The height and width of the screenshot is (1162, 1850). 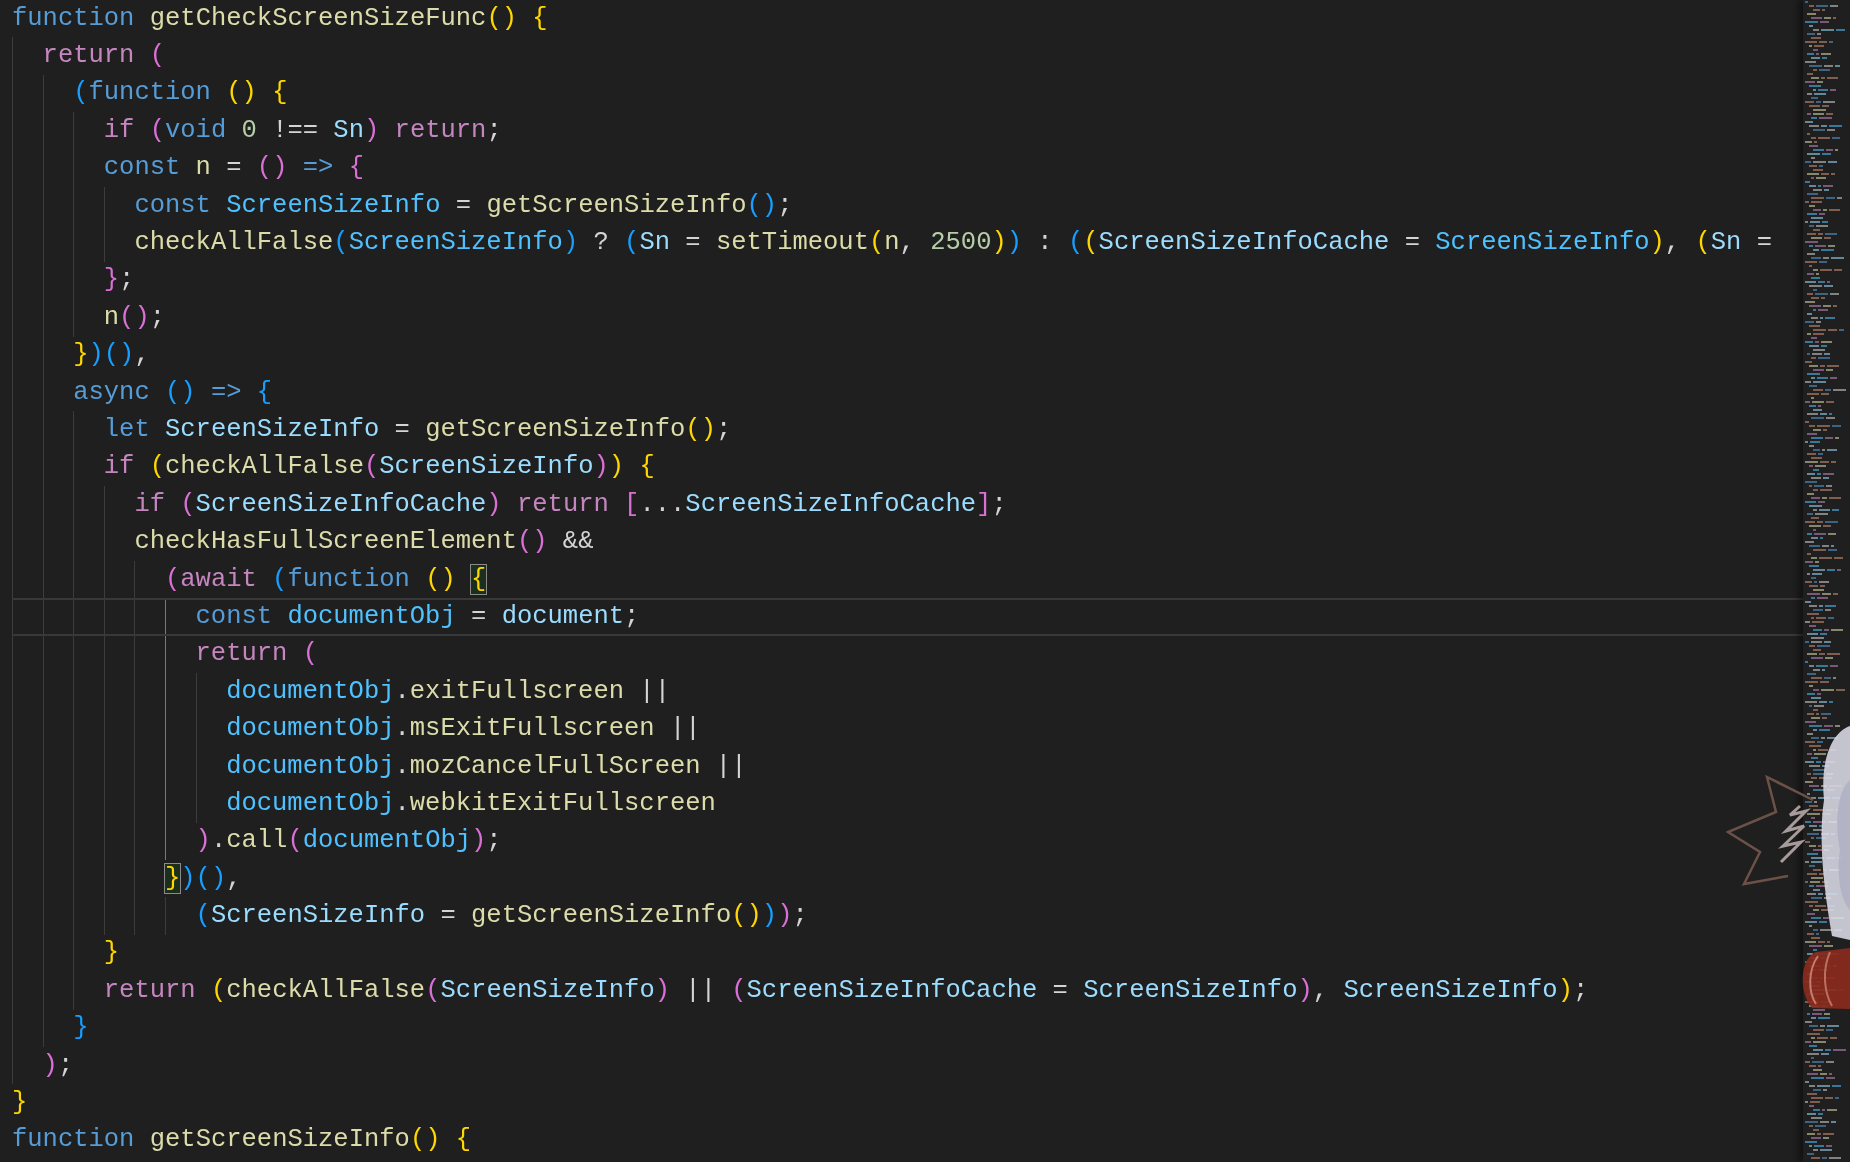 What do you see at coordinates (325, 579) in the screenshot?
I see `code-line: (await (function () {` at bounding box center [325, 579].